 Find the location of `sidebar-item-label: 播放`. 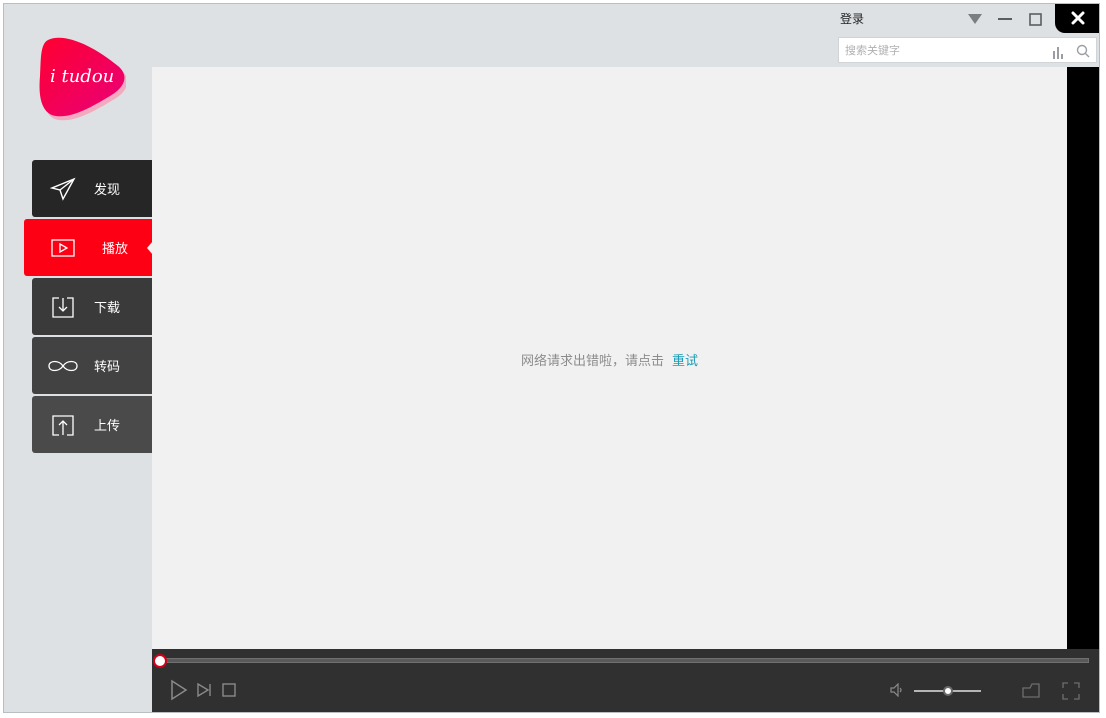

sidebar-item-label: 播放 is located at coordinates (115, 249).